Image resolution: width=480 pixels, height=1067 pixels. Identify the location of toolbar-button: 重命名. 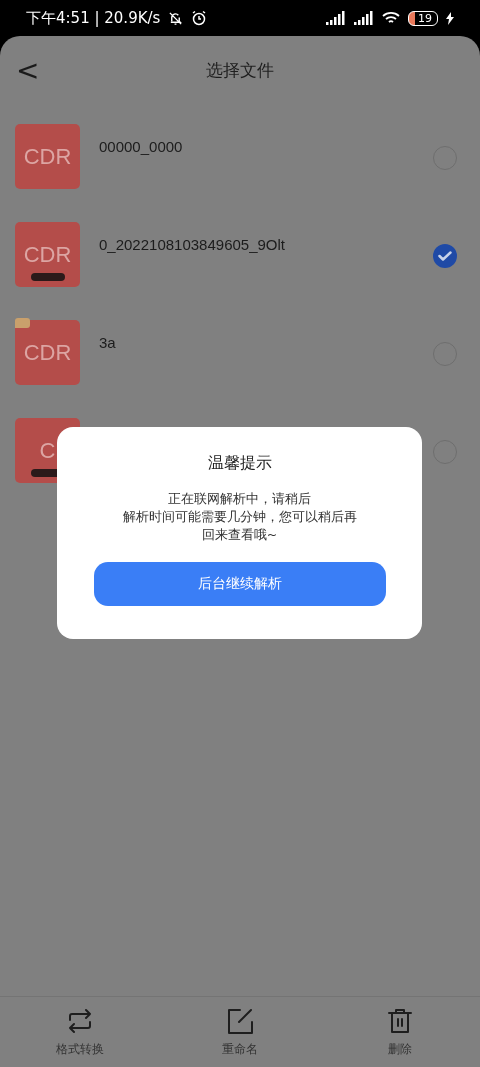
(240, 1032).